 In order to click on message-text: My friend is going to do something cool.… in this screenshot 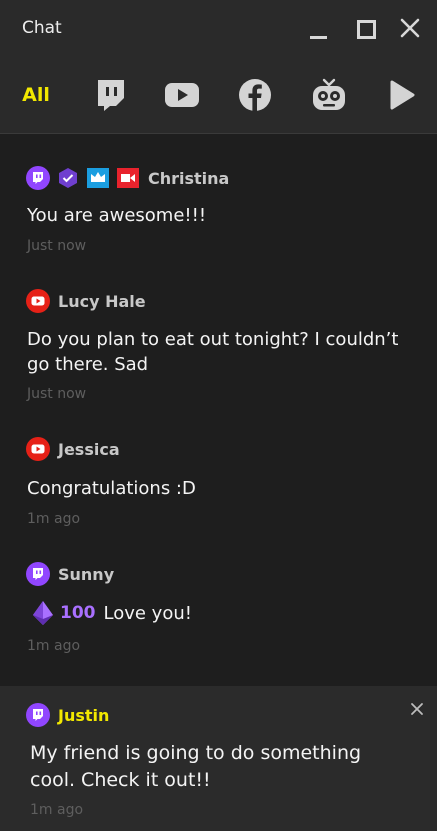, I will do `click(196, 766)`.